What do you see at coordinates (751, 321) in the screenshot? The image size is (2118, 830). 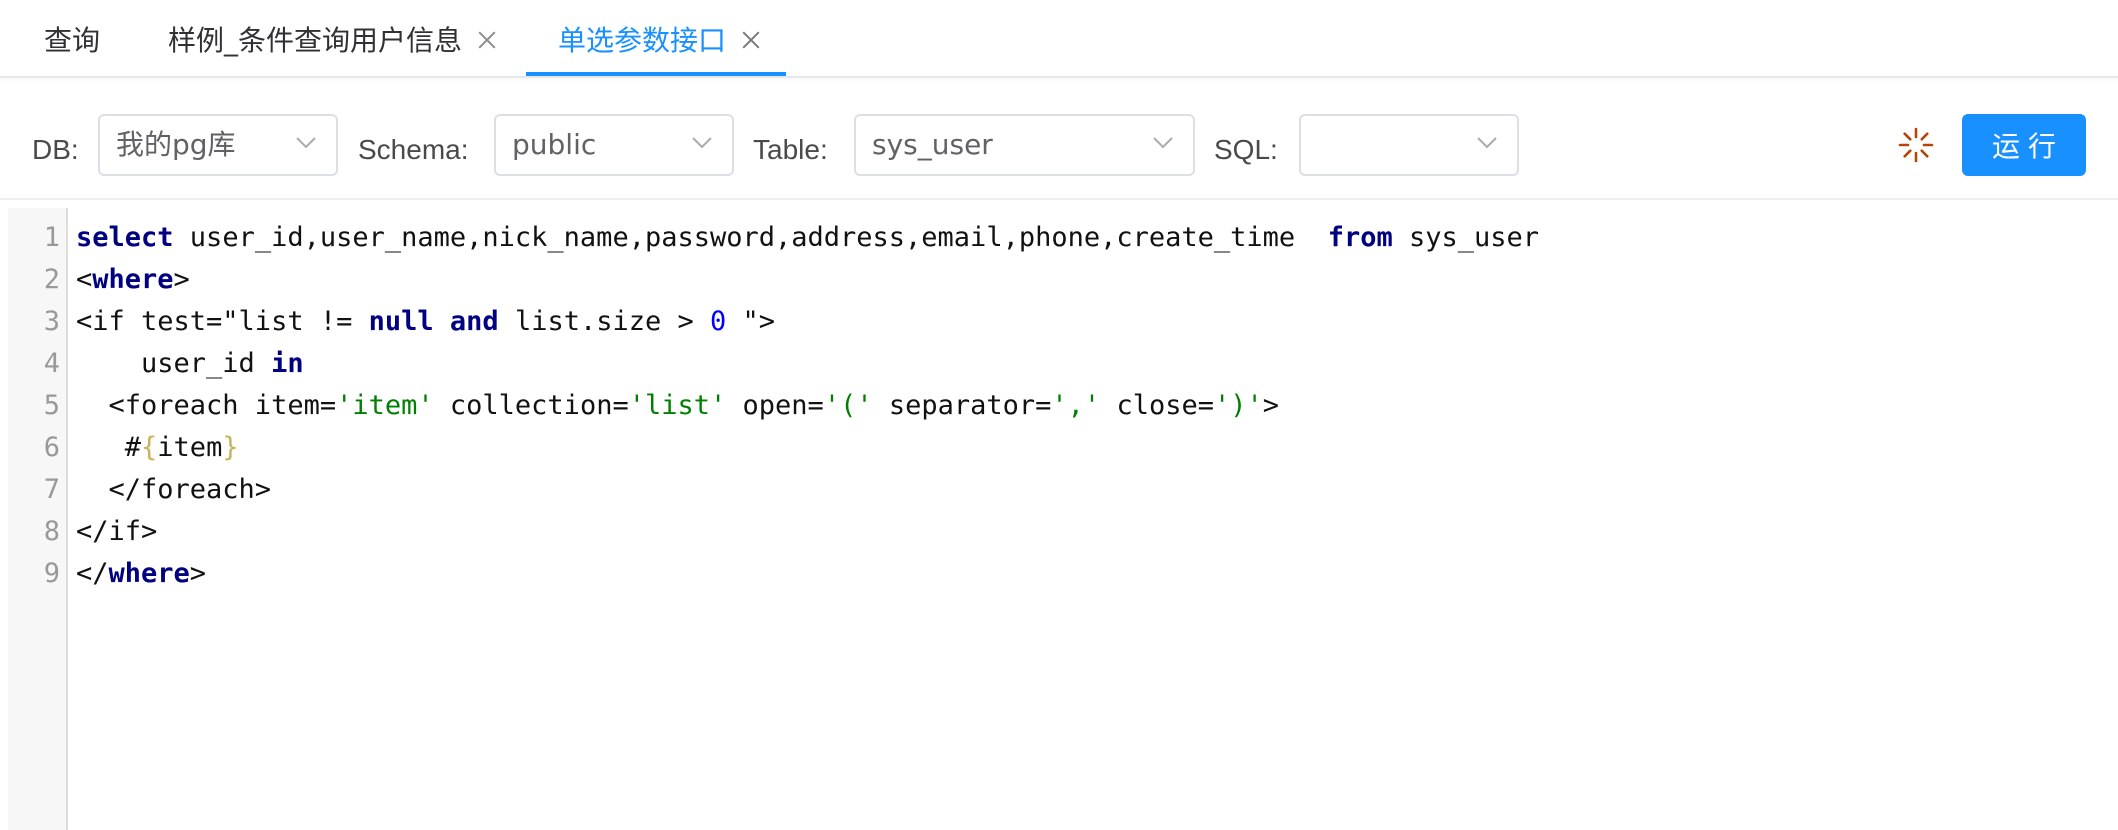 I see `code-token: ">` at bounding box center [751, 321].